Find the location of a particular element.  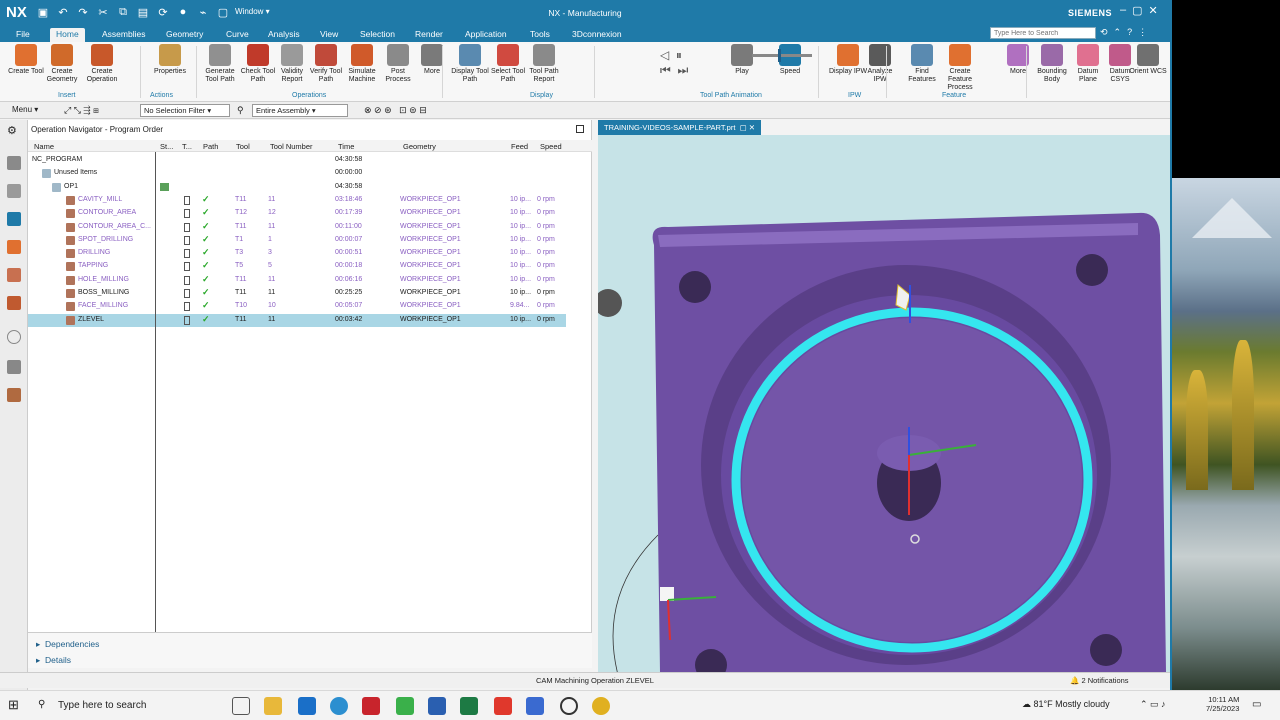

ribbon-button-create-feature-process: Create Feature Process is located at coordinates (960, 68).